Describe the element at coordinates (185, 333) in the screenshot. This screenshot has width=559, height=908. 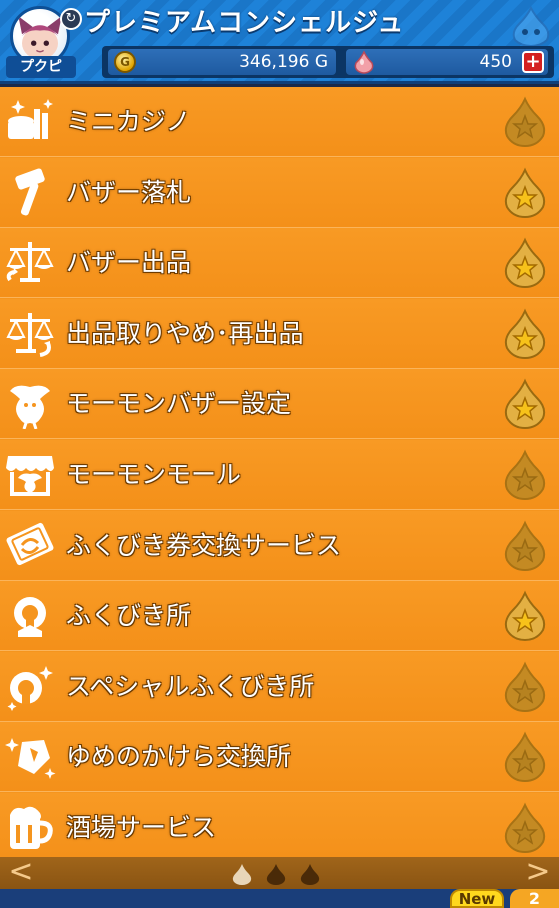
I see `menu-row-label: 出品取りやめ･再出品` at that location.